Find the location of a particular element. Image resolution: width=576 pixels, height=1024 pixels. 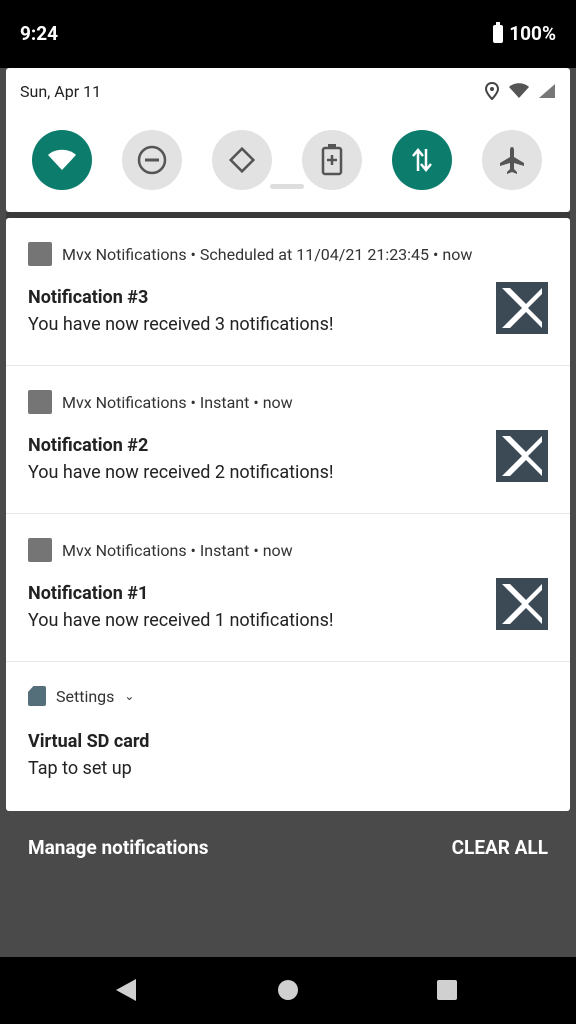

manage-notifications-button: Manage notifications is located at coordinates (118, 847).